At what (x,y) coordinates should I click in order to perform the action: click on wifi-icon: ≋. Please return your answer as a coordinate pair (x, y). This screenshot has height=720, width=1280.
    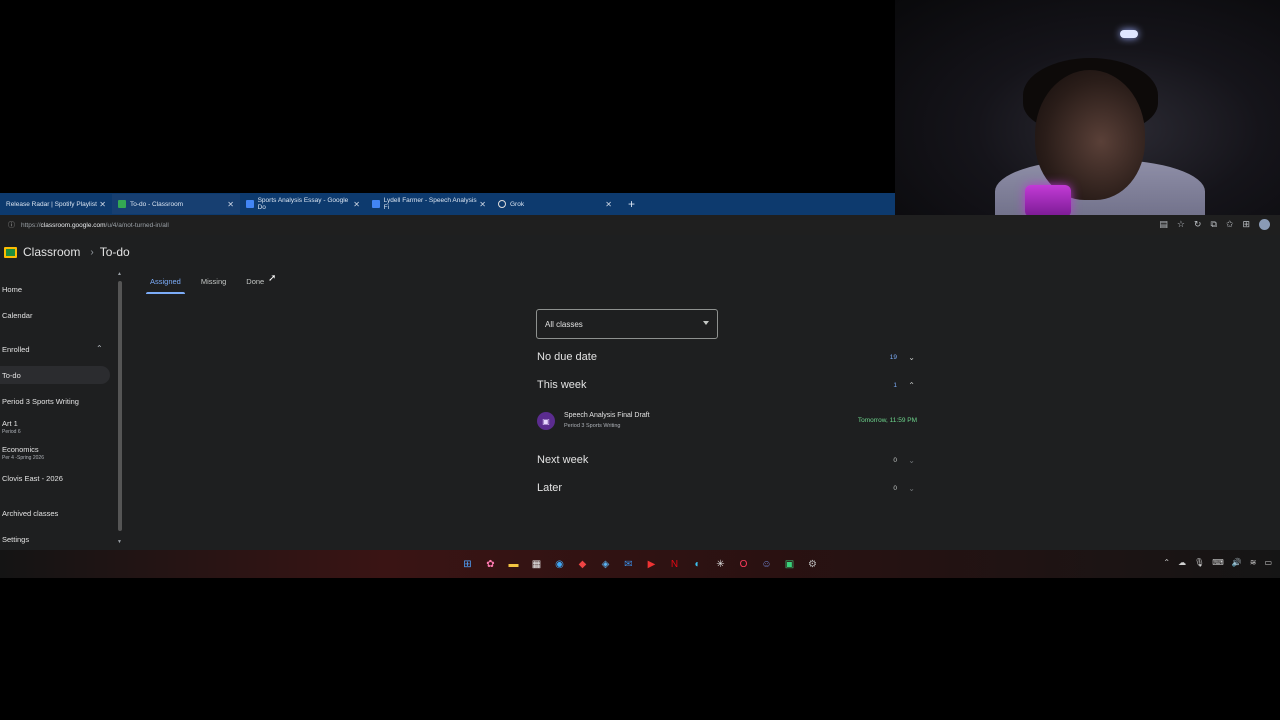
    Looking at the image, I should click on (1253, 562).